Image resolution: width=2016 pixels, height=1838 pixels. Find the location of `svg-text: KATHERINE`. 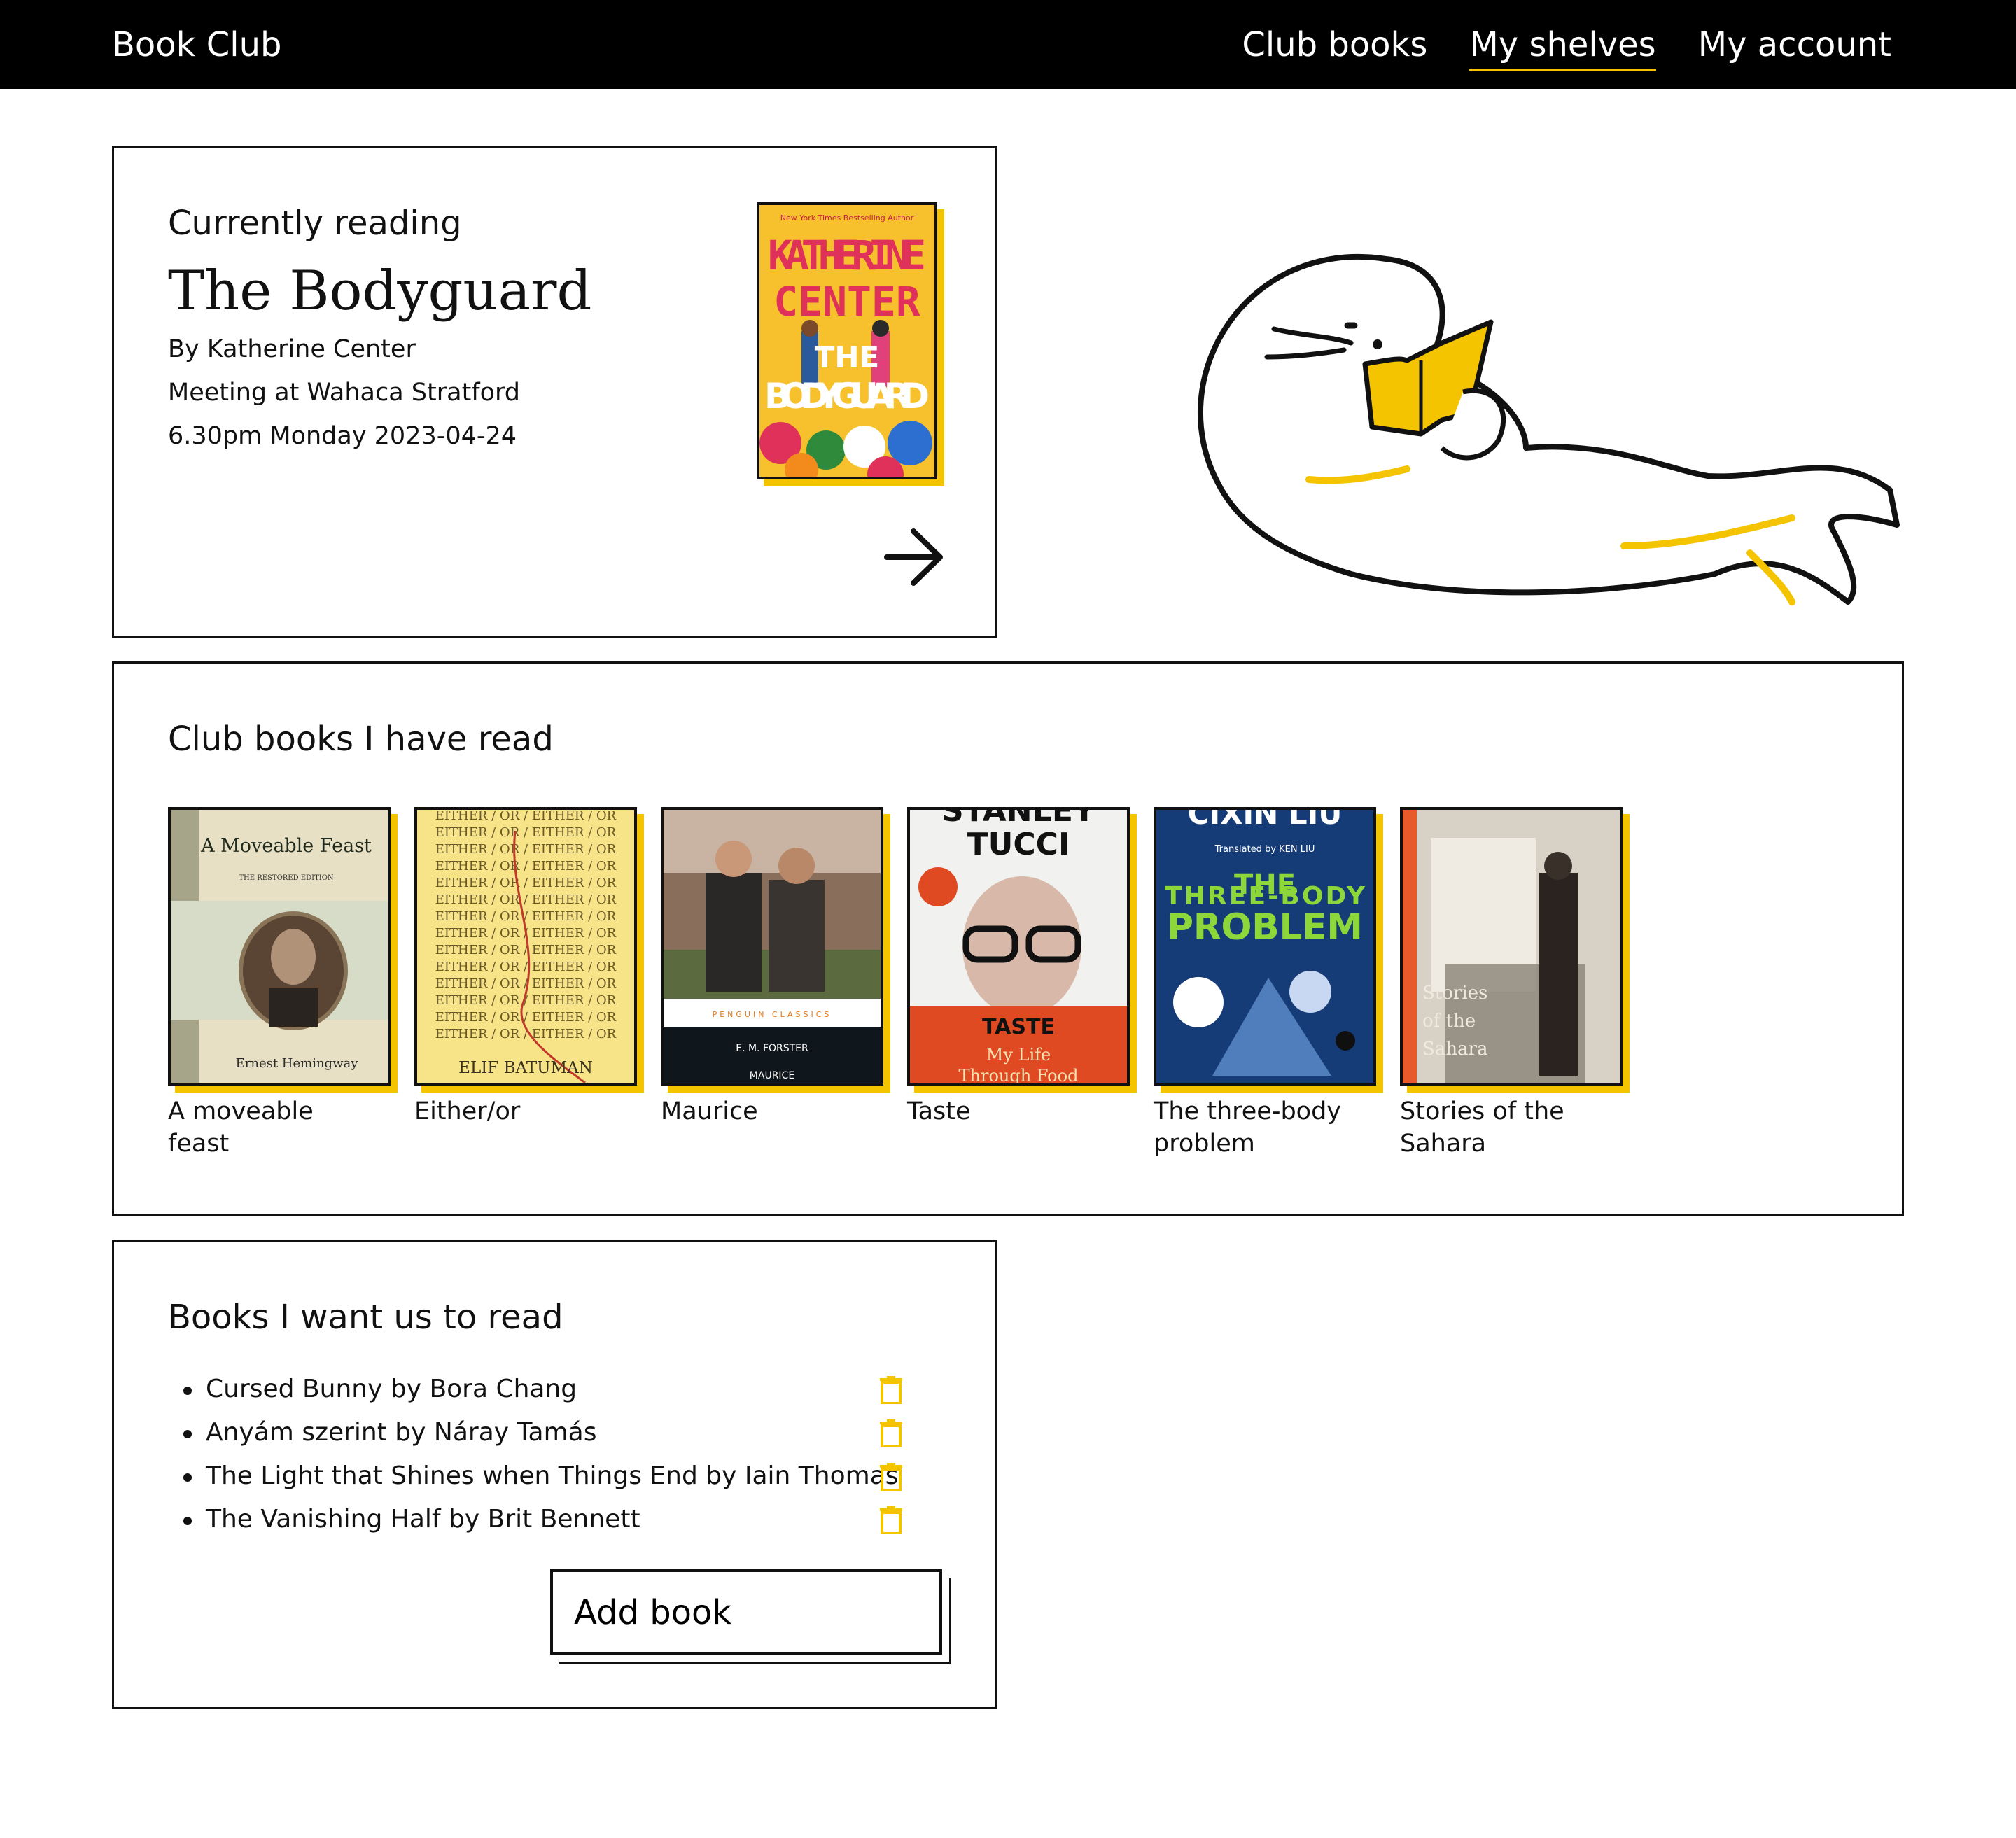

svg-text: KATHERINE is located at coordinates (847, 255).